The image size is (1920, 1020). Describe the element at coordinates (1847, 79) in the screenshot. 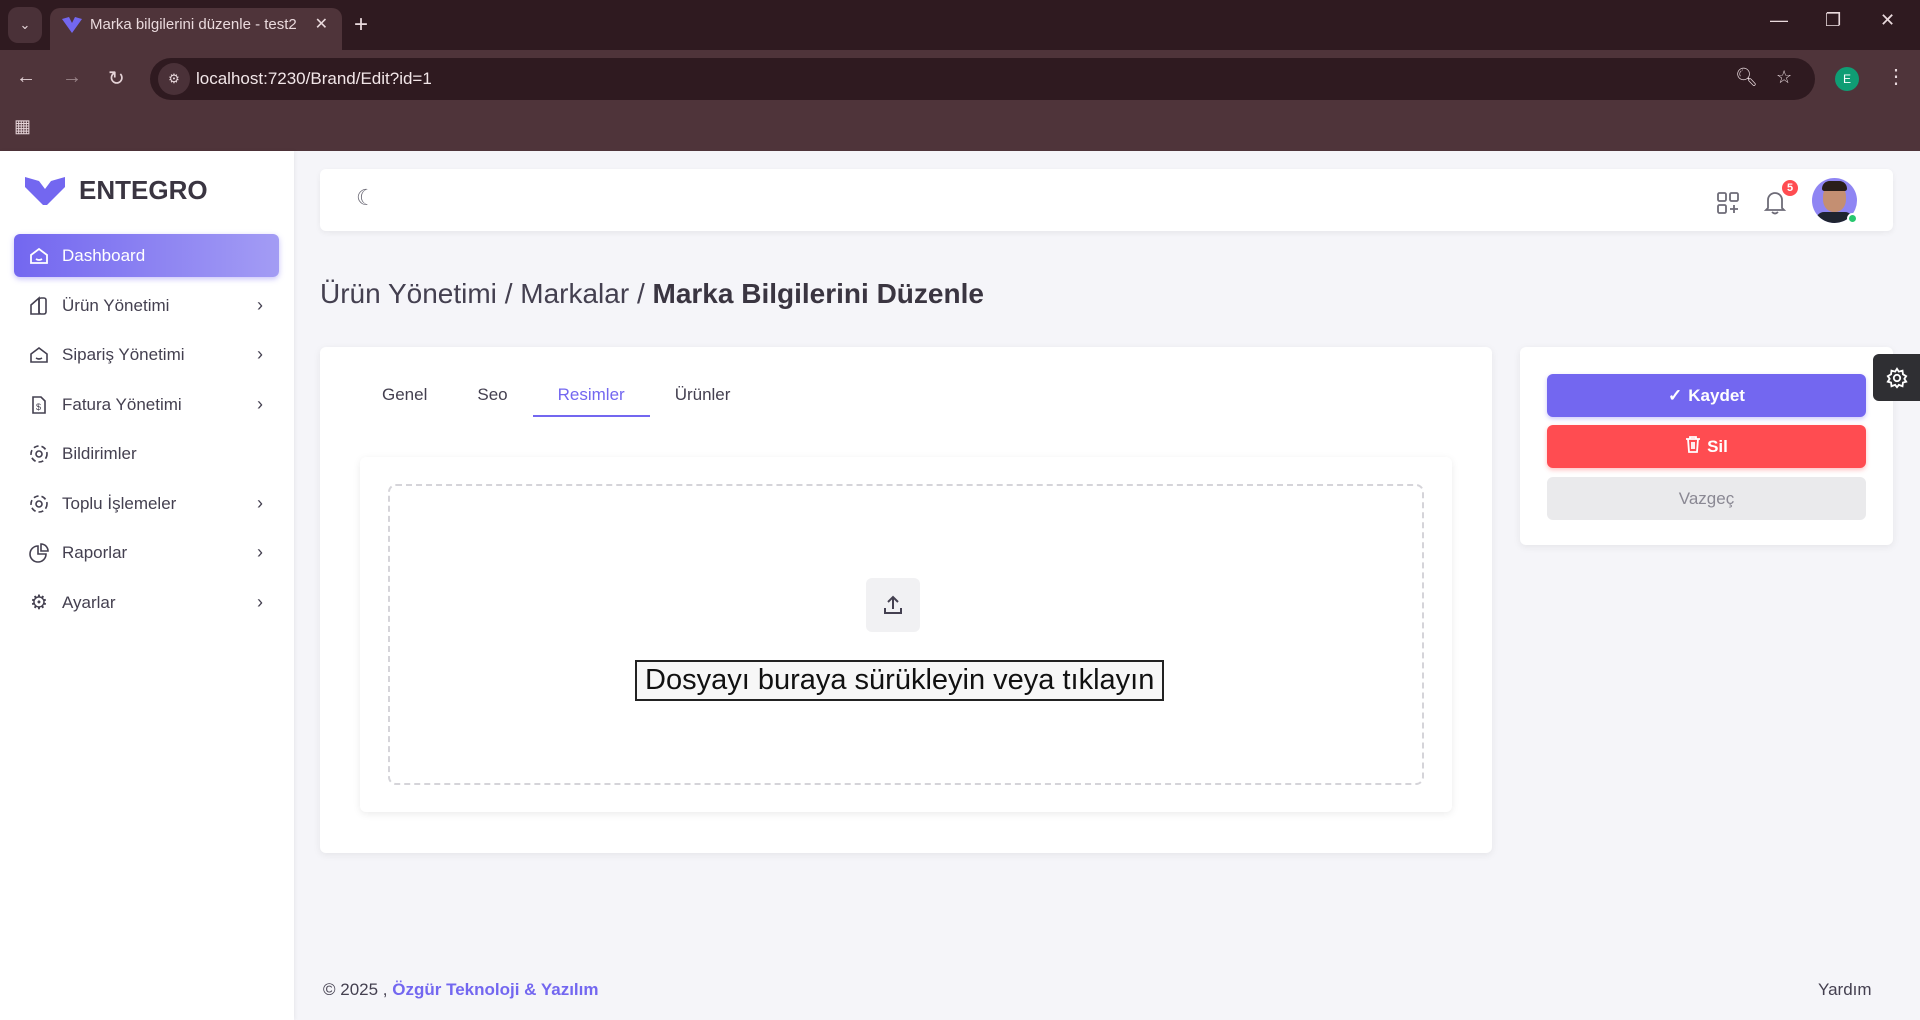

I see `profile-avatar: E` at that location.